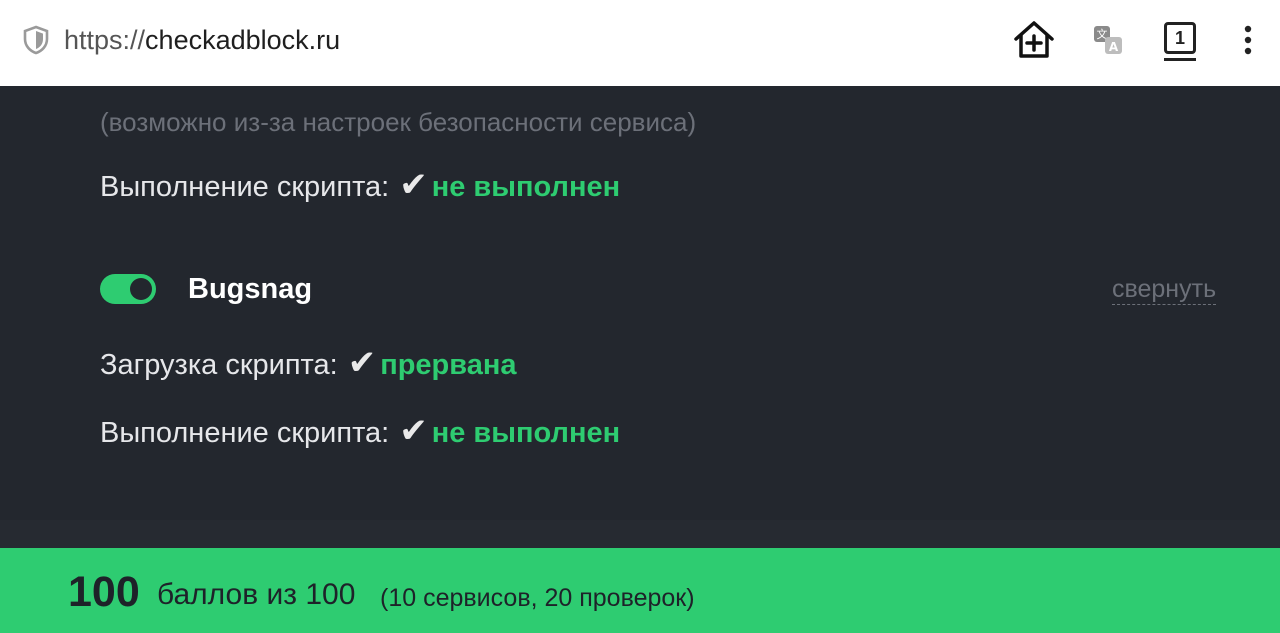  What do you see at coordinates (640, 534) in the screenshot?
I see `next-section-edge` at bounding box center [640, 534].